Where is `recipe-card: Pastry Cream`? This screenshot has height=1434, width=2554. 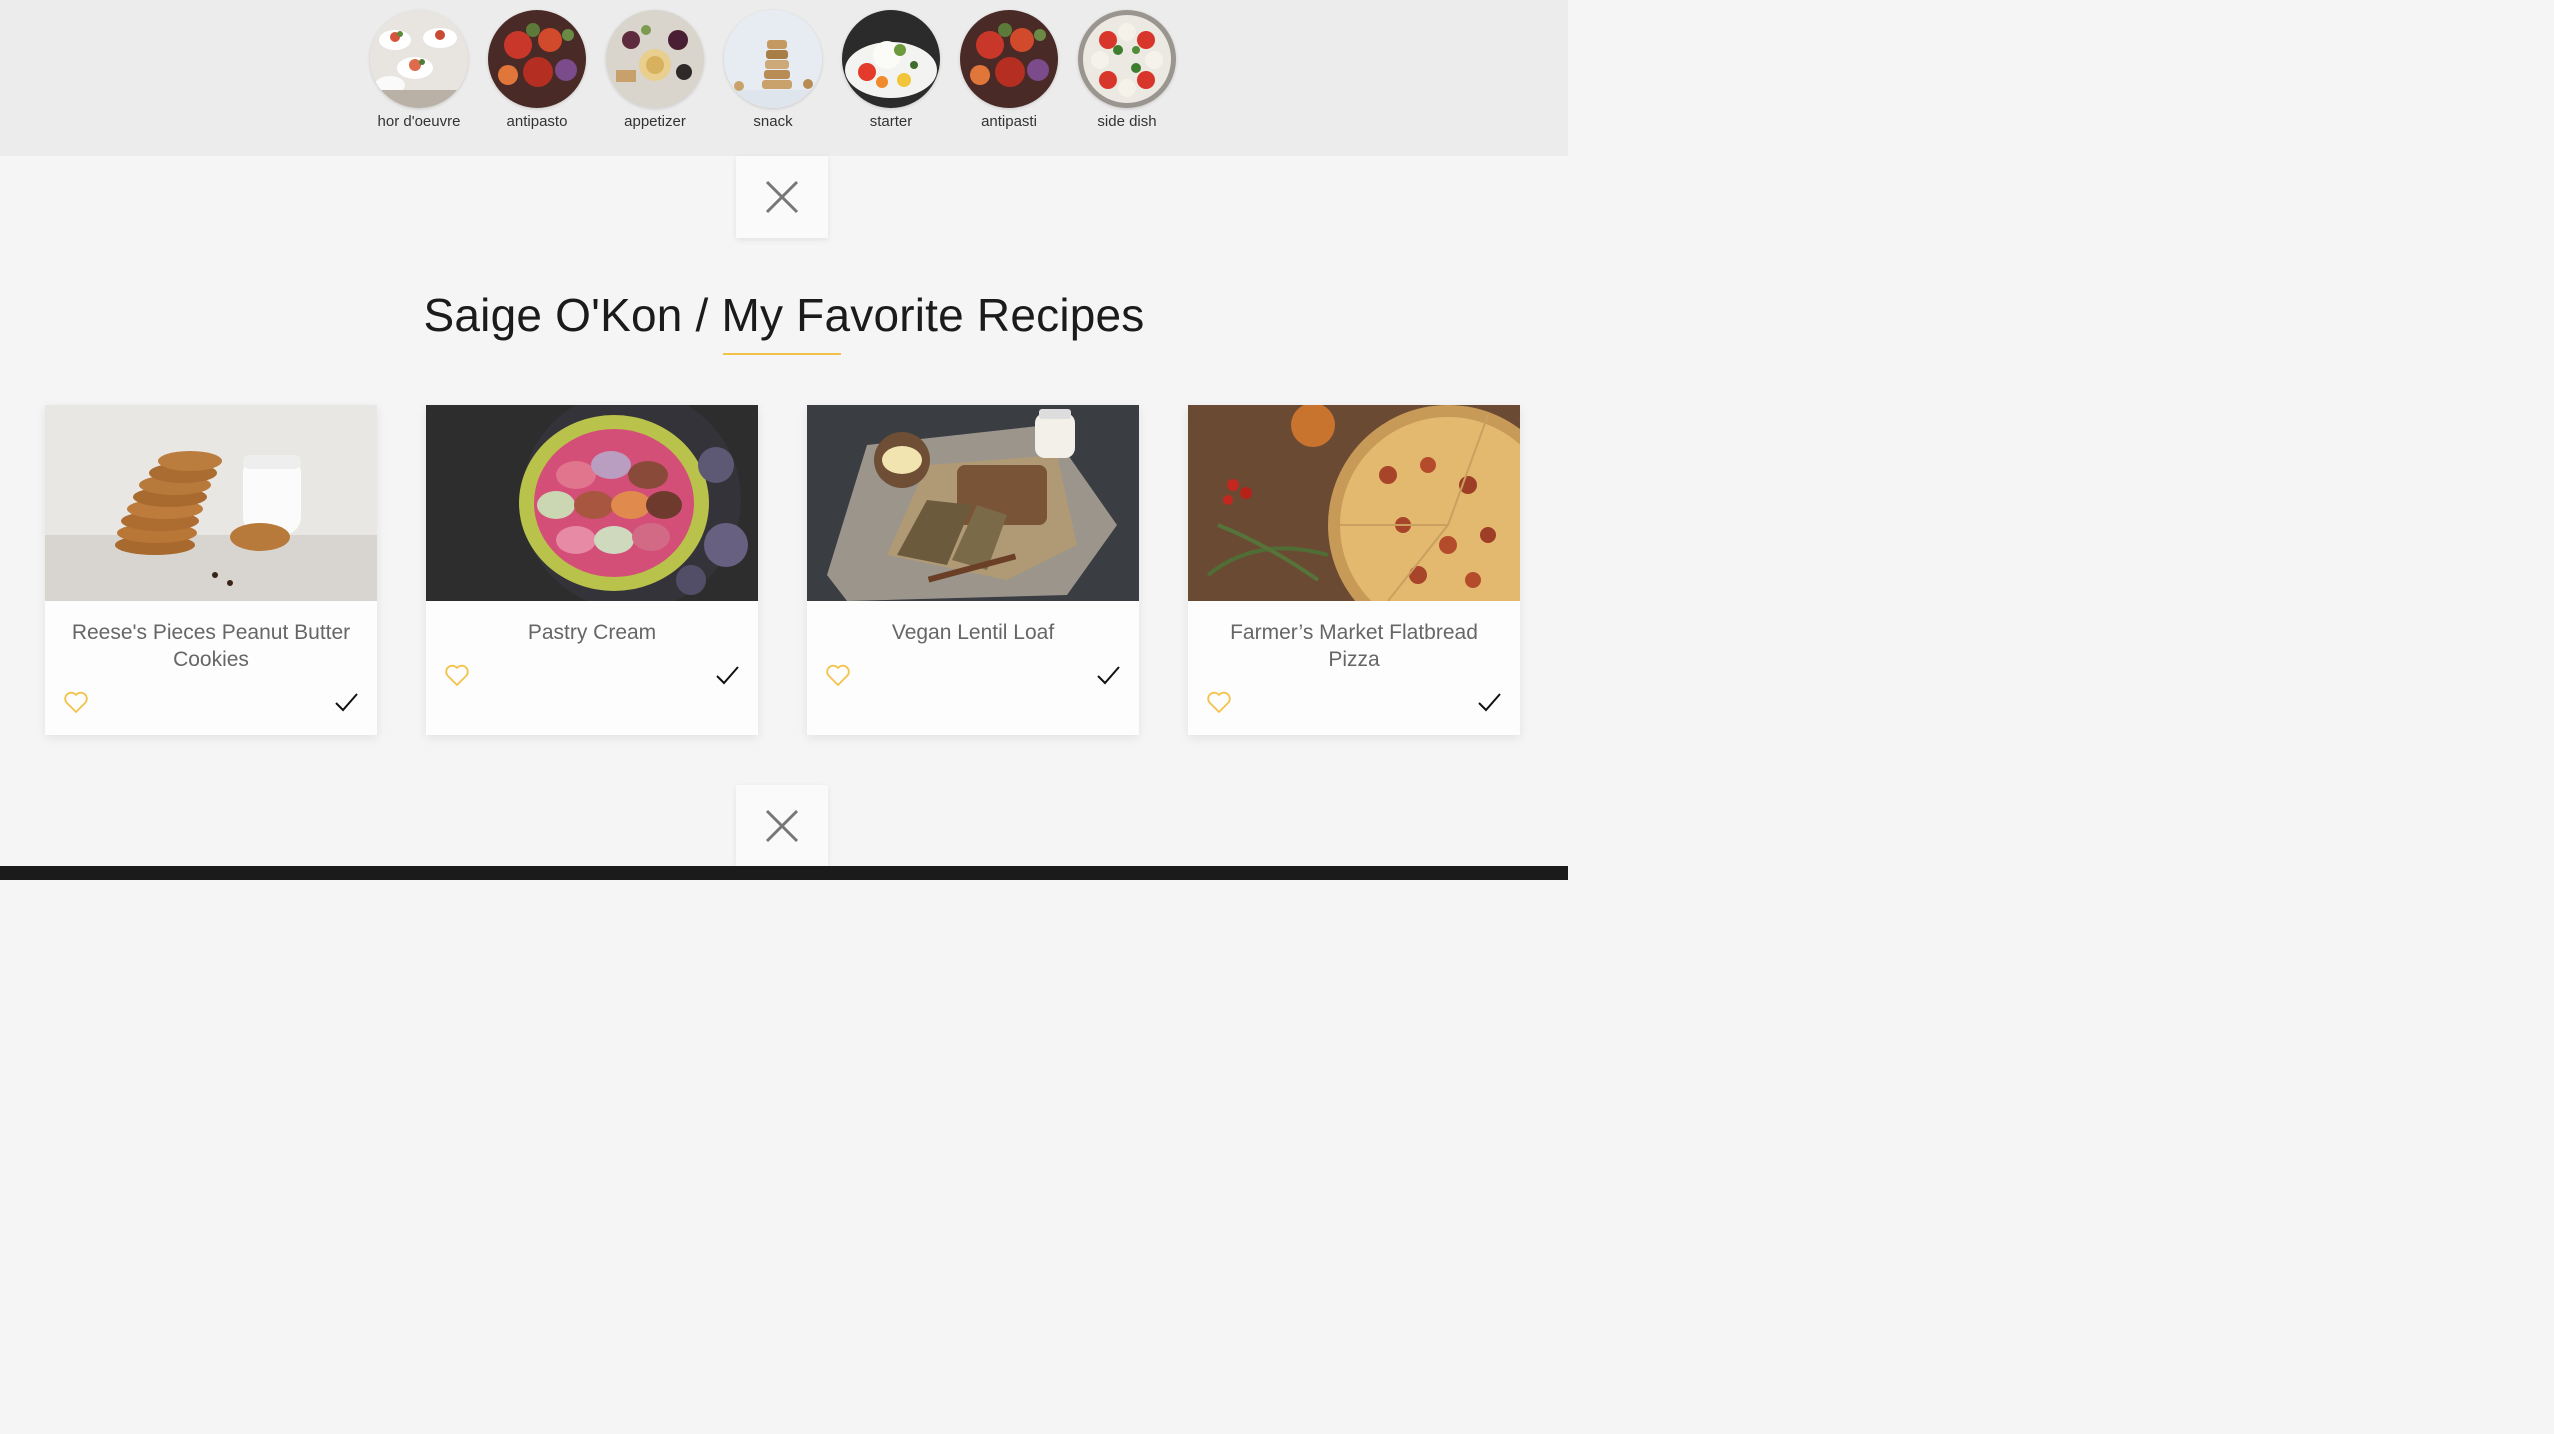 recipe-card: Pastry Cream is located at coordinates (592, 570).